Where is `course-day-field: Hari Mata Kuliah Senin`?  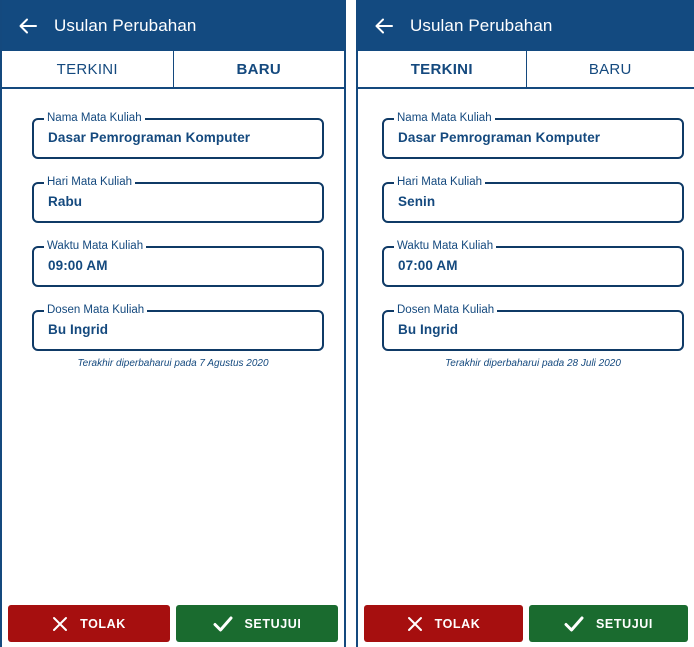 course-day-field: Hari Mata Kuliah Senin is located at coordinates (533, 199).